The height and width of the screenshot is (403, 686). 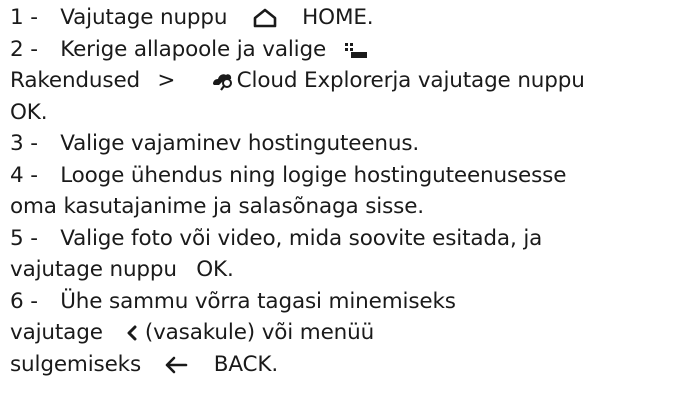 What do you see at coordinates (144, 17) in the screenshot?
I see `step-text: Vajutage nuppu` at bounding box center [144, 17].